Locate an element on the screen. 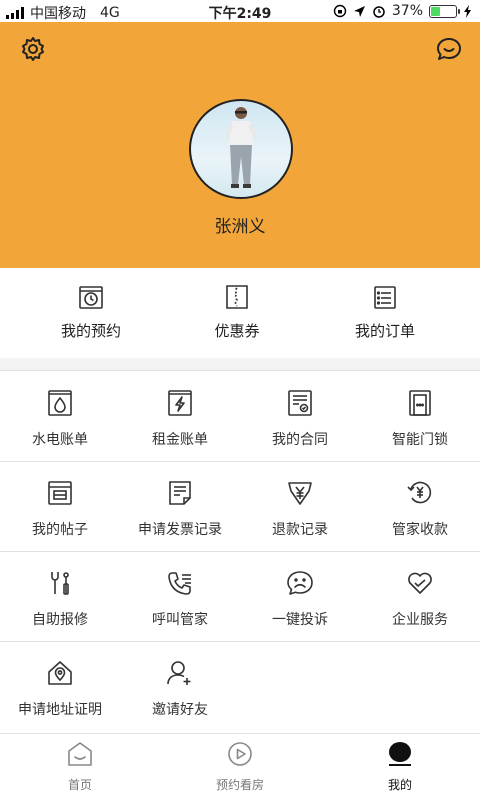  location-arrow-icon is located at coordinates (359, 11).